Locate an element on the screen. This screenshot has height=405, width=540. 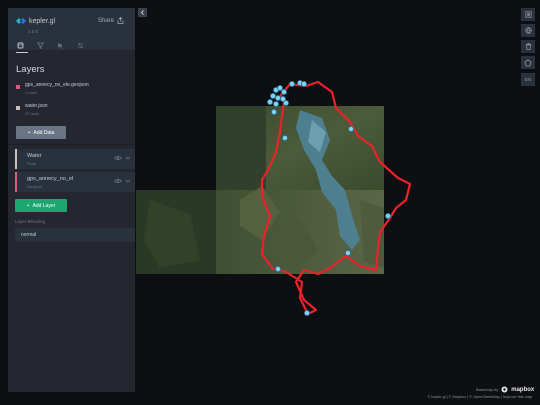
panel-header: kepler.gl 2.5.5 Share is located at coordinates (71, 30).